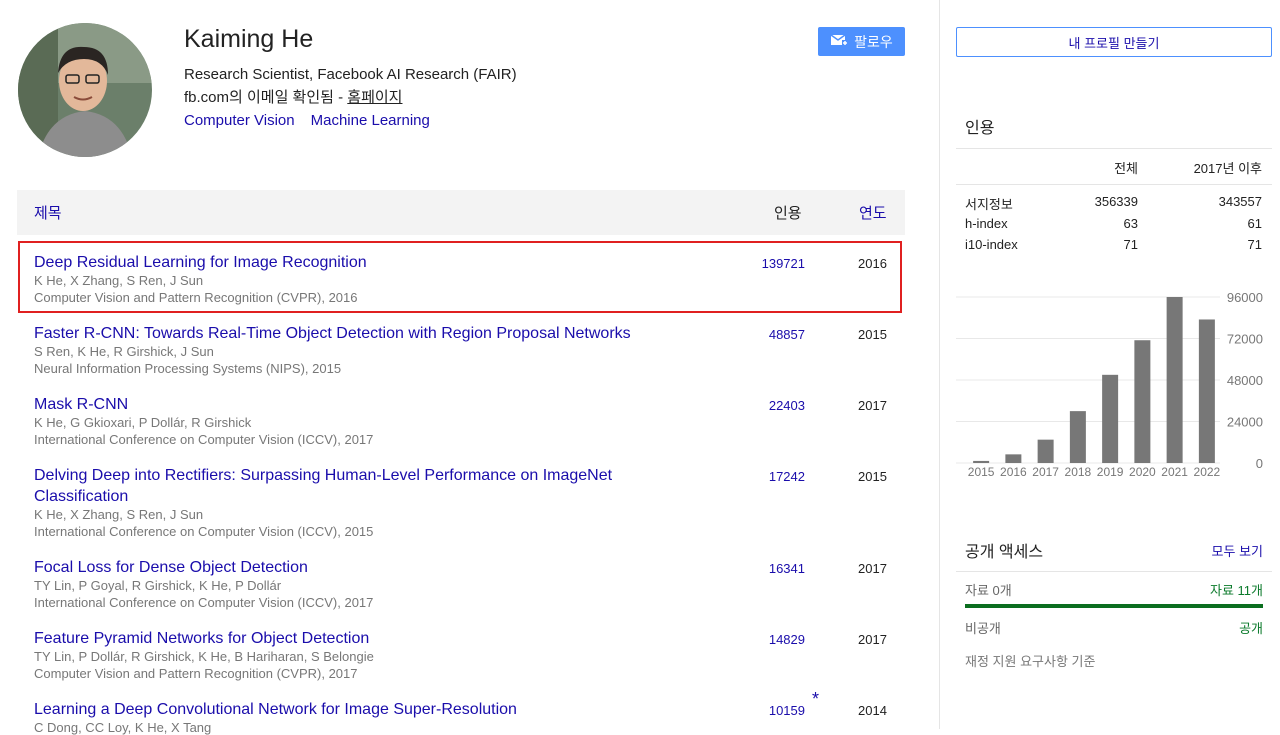 Image resolution: width=1280 pixels, height=735 pixels. Describe the element at coordinates (981, 472) in the screenshot. I see `chart-x-tick-label: 2015` at that location.